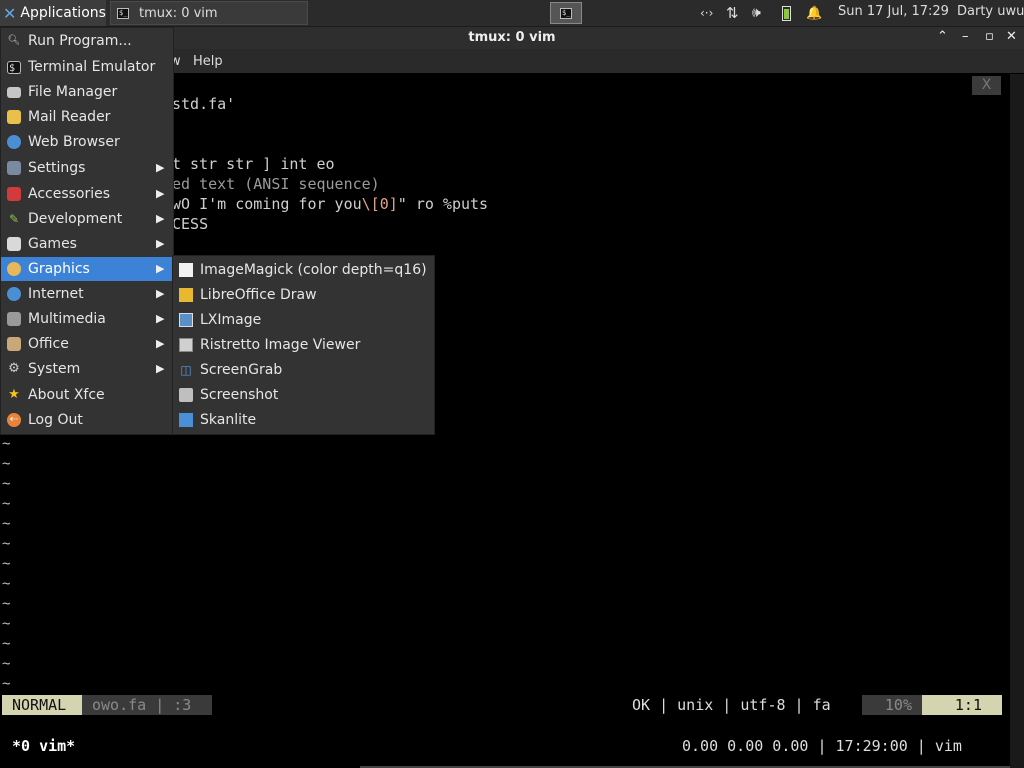 The height and width of the screenshot is (768, 1024). Describe the element at coordinates (14, 194) in the screenshot. I see `accessories-icon` at that location.